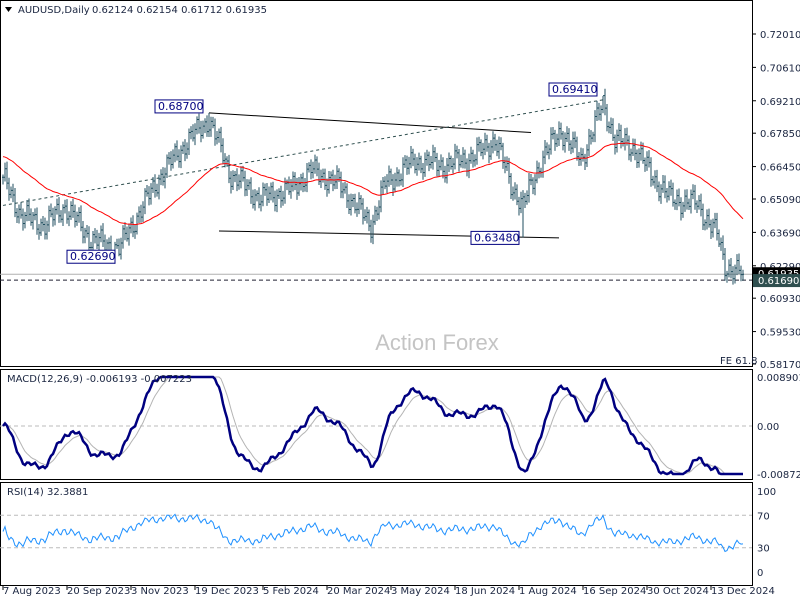 This screenshot has width=800, height=600. I want to click on price-annotation-label: 0.63480, so click(497, 237).